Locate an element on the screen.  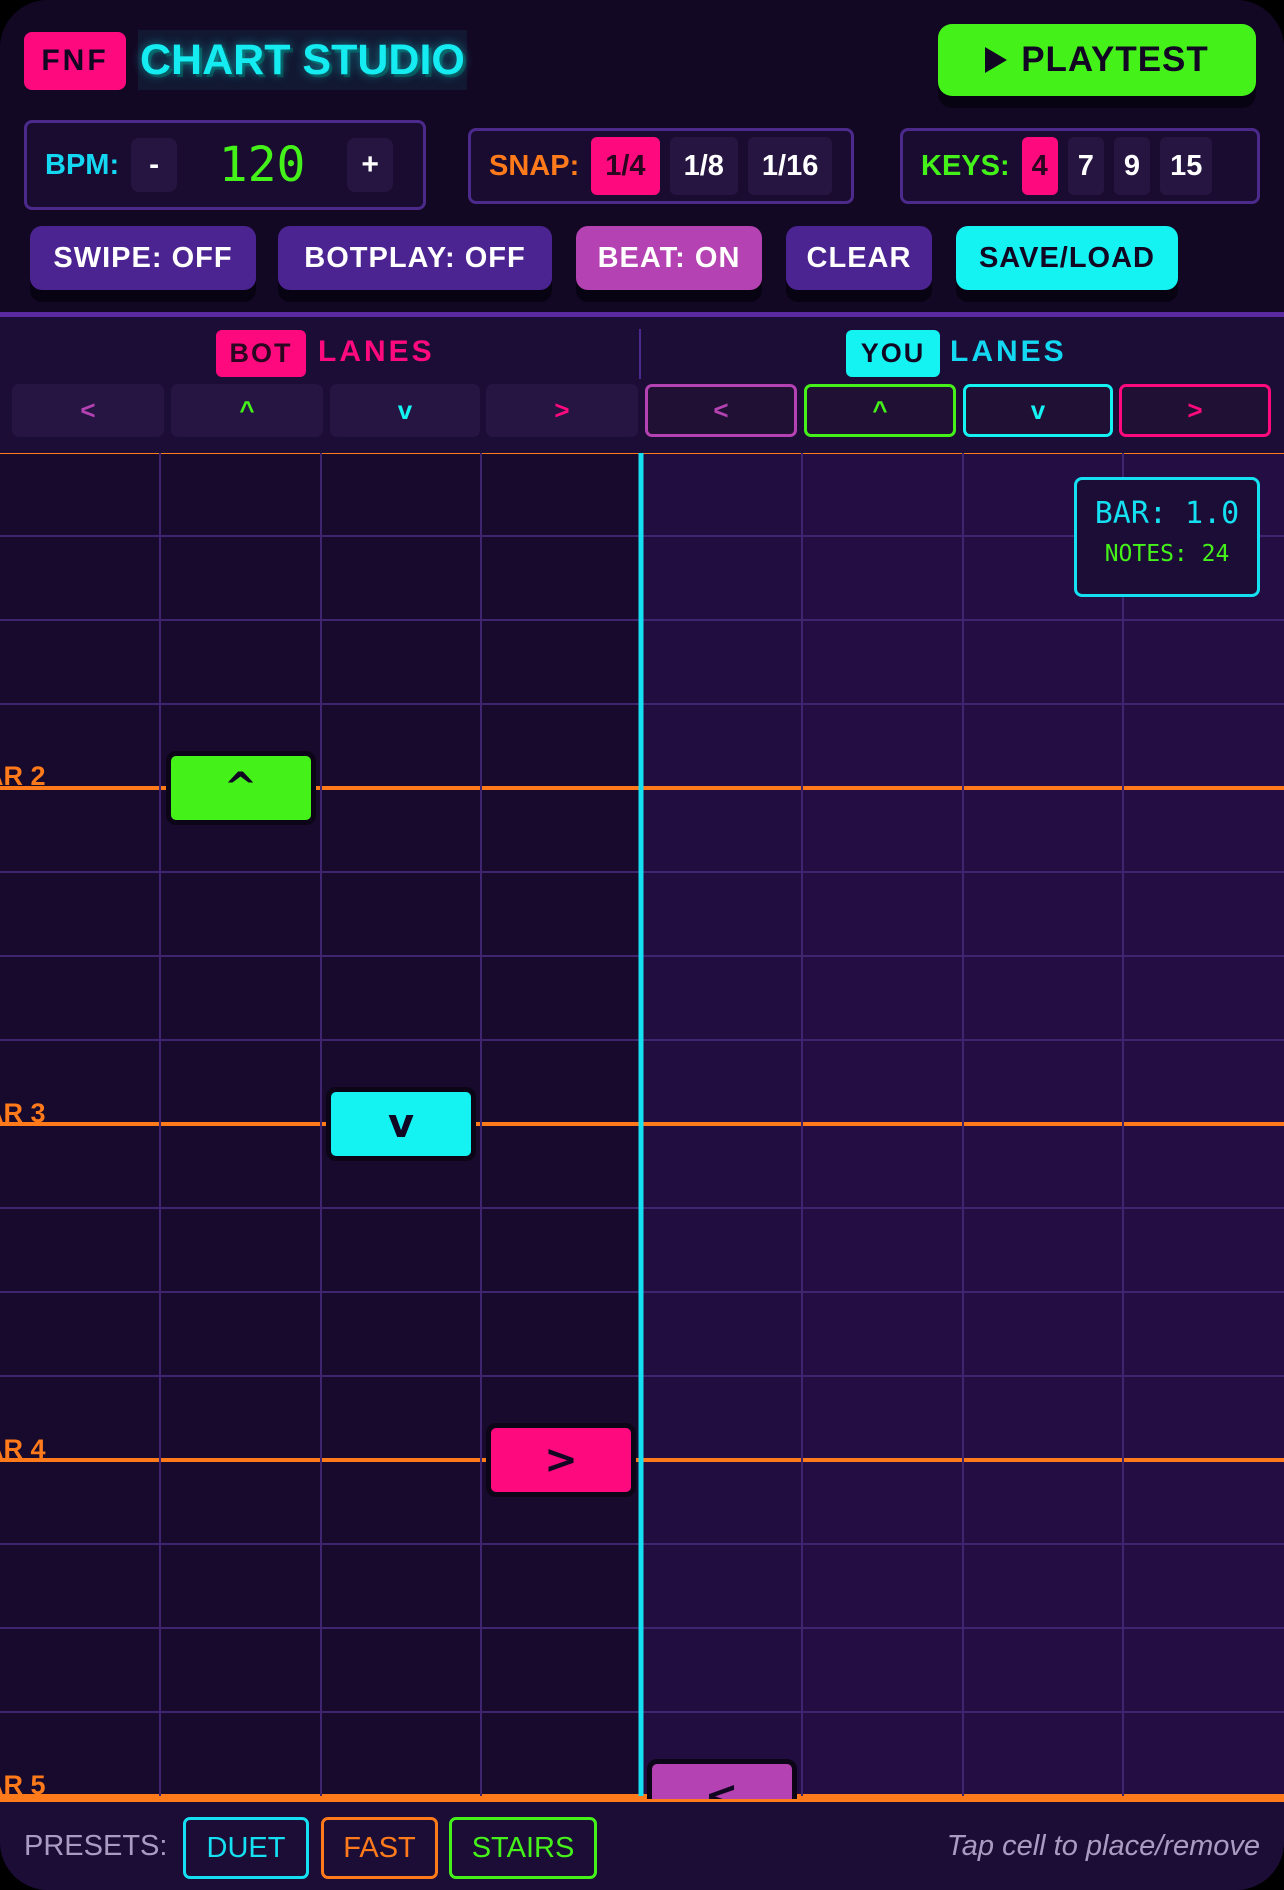
current-bar-readout: BAR: 1.0 is located at coordinates (1167, 513).